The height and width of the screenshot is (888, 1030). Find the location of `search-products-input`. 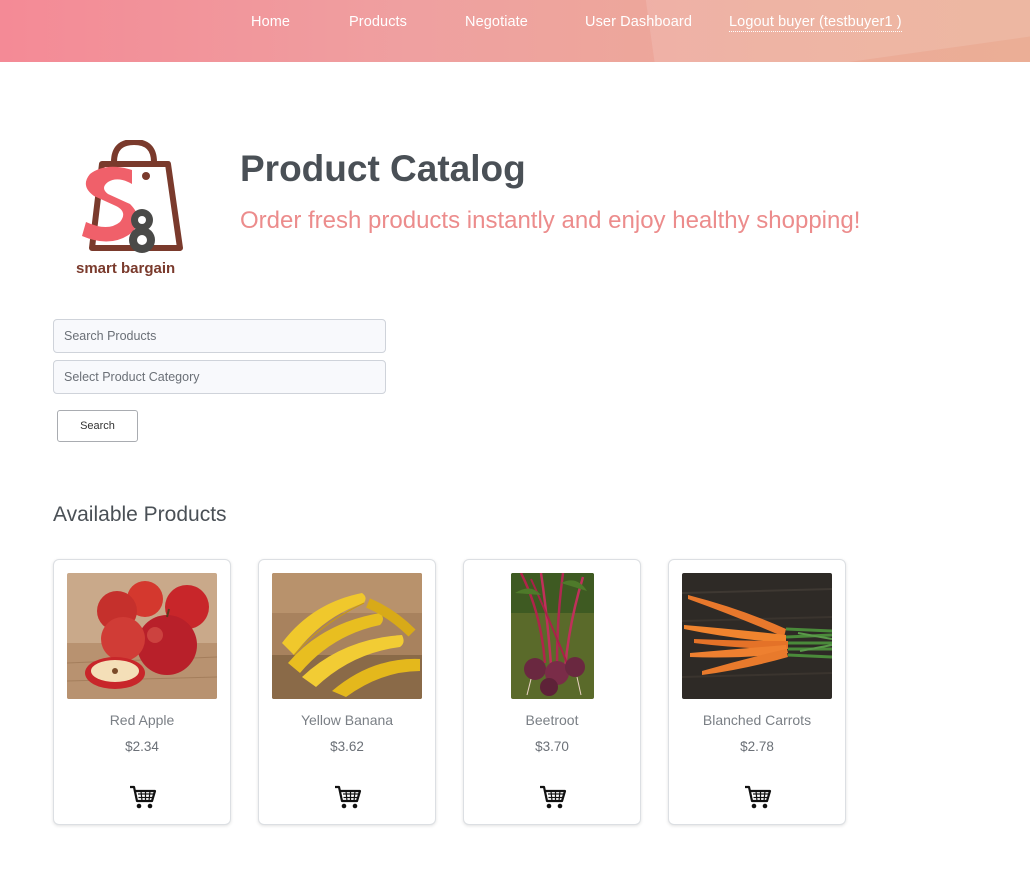

search-products-input is located at coordinates (219, 336).